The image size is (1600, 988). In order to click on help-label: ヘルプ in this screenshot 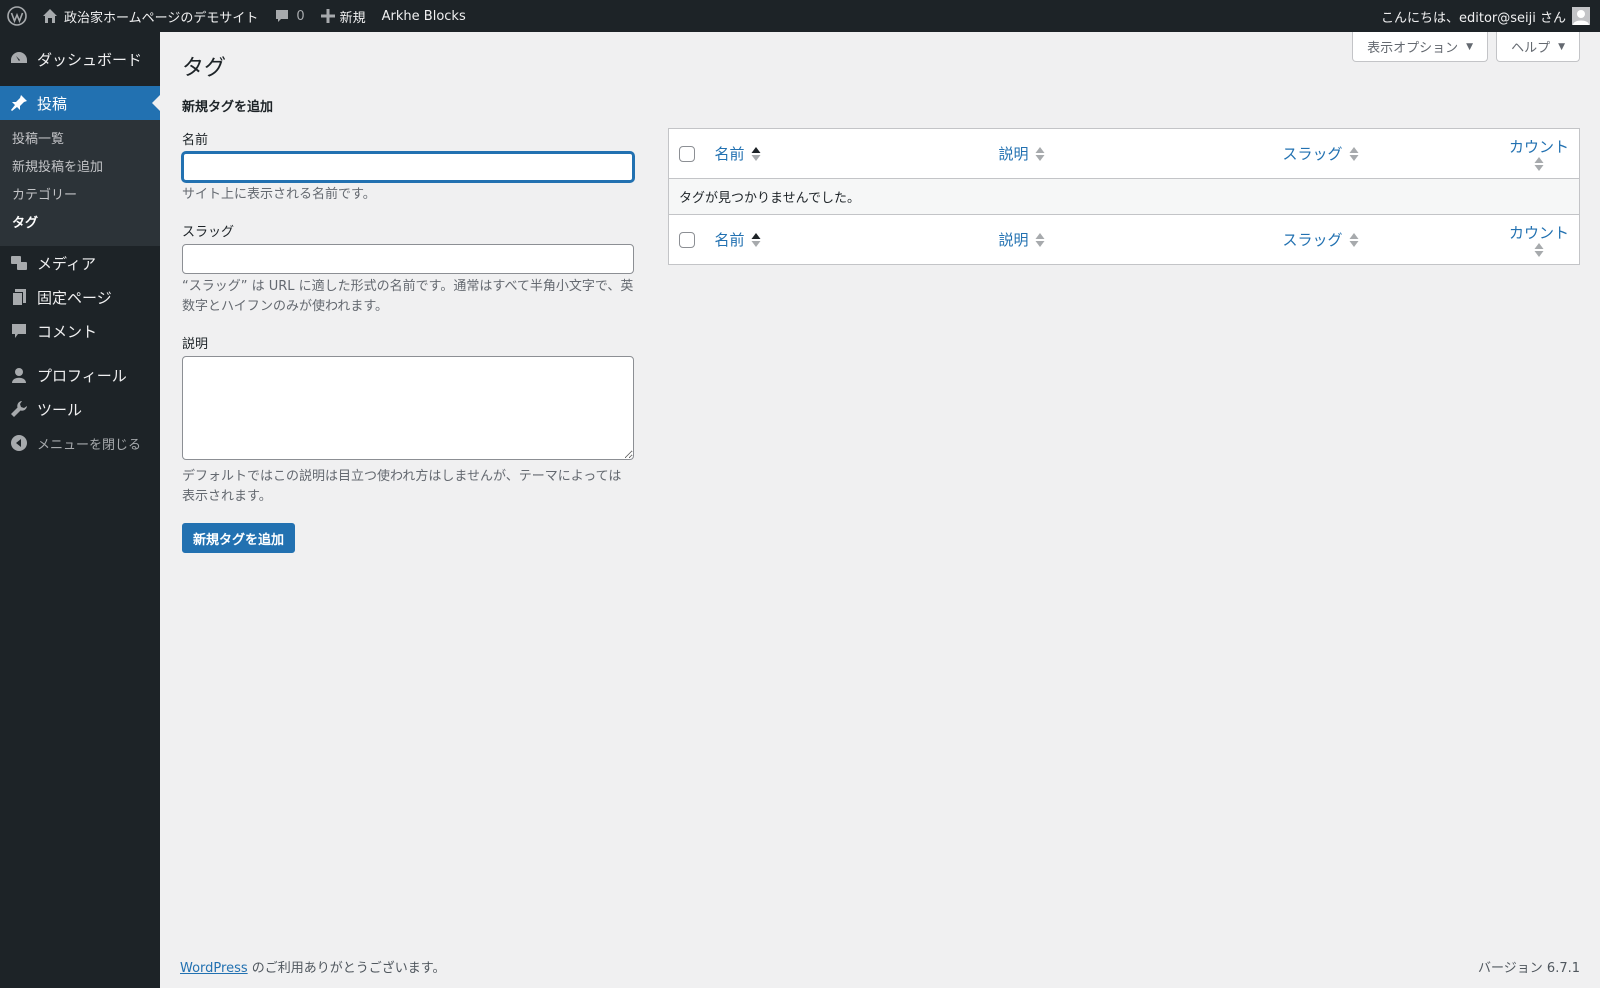, I will do `click(1531, 48)`.